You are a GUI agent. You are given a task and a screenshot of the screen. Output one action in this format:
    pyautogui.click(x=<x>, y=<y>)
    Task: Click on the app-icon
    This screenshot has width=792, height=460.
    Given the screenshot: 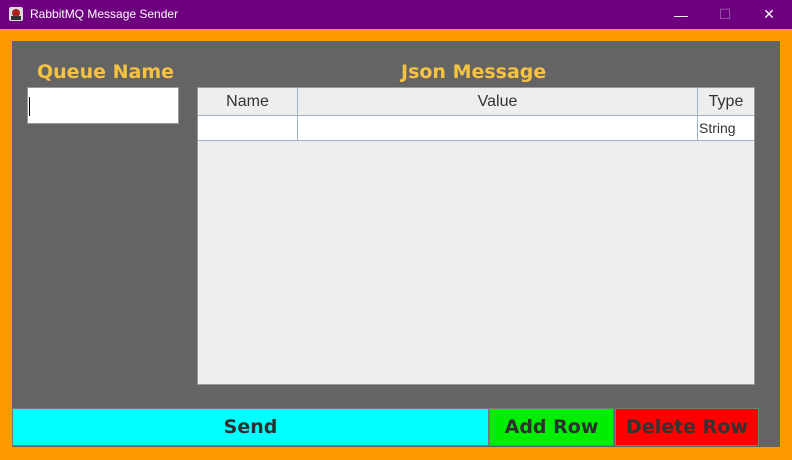 What is the action you would take?
    pyautogui.click(x=16, y=14)
    